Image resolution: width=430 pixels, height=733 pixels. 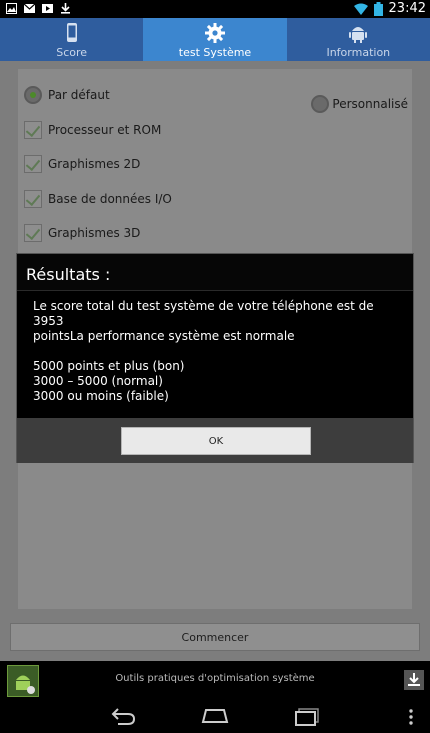 I want to click on navigation-bar, so click(x=215, y=716).